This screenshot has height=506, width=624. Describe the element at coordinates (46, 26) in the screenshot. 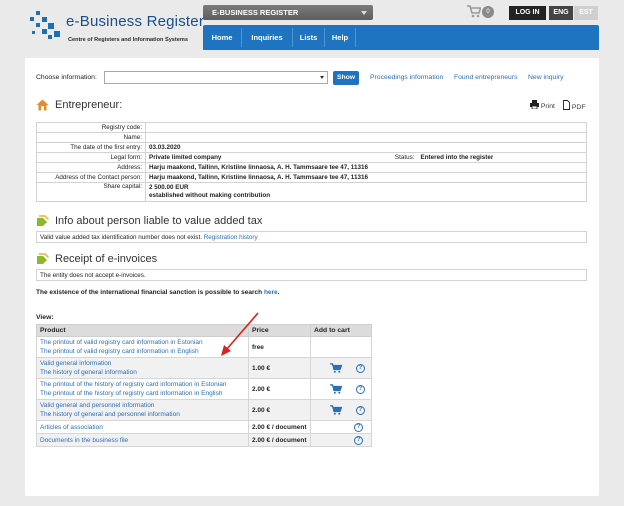

I see `logo-dots-icon` at that location.